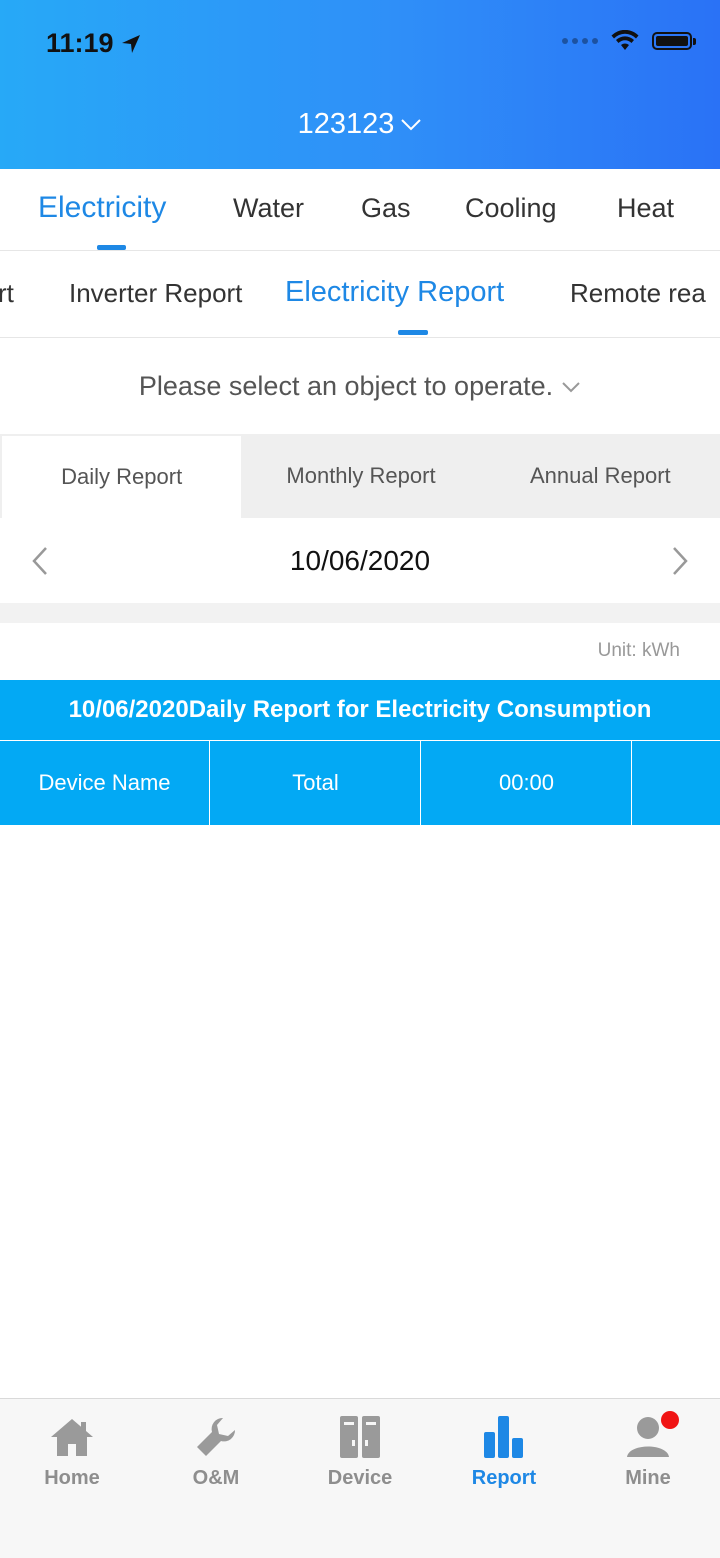 Image resolution: width=720 pixels, height=1558 pixels. Describe the element at coordinates (674, 41) in the screenshot. I see `battery-icon` at that location.